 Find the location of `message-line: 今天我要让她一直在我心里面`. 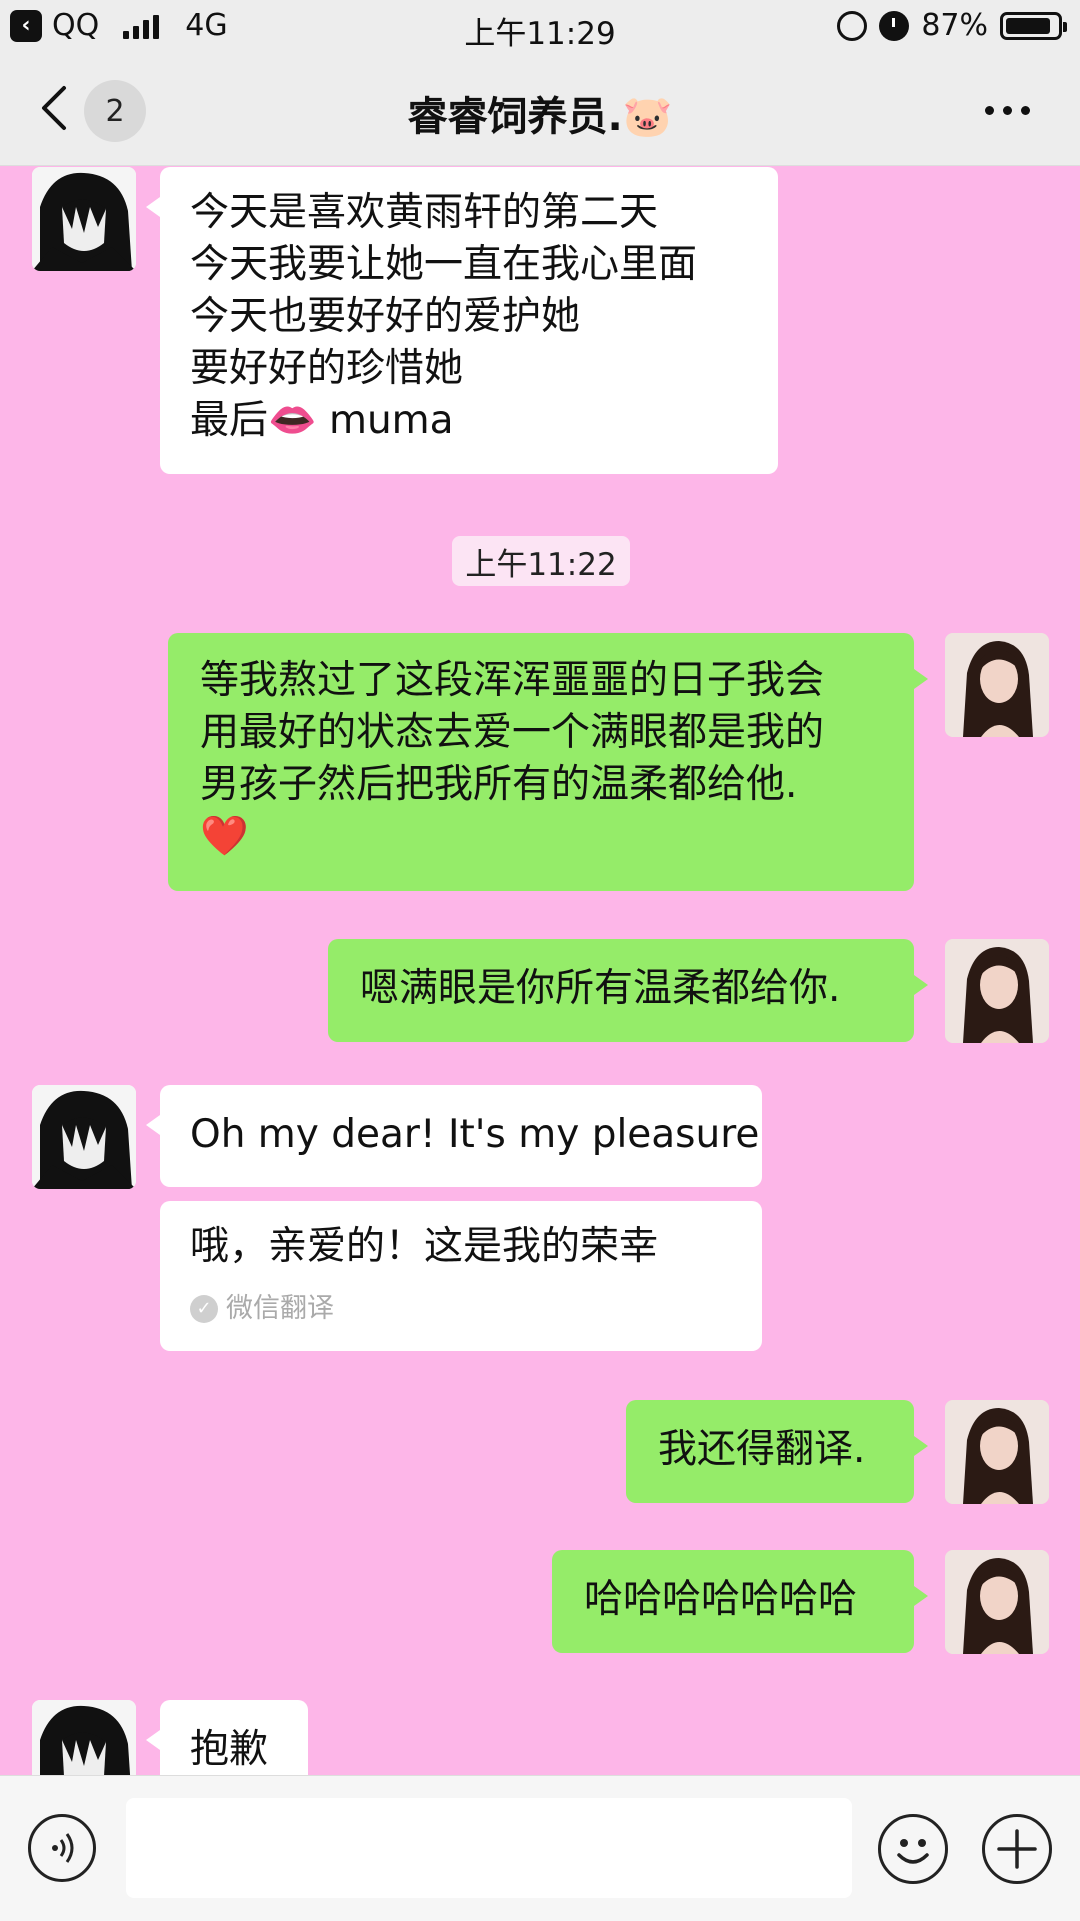

message-line: 今天我要让她一直在我心里面 is located at coordinates (444, 264).